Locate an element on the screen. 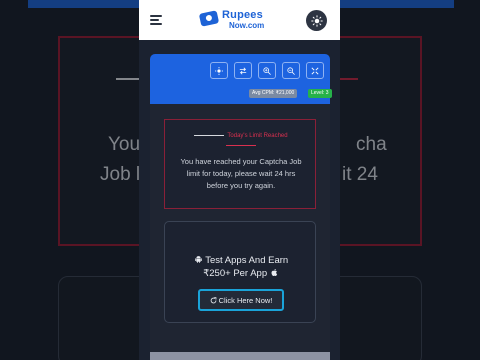  level-badge: Level: 3 is located at coordinates (320, 93).